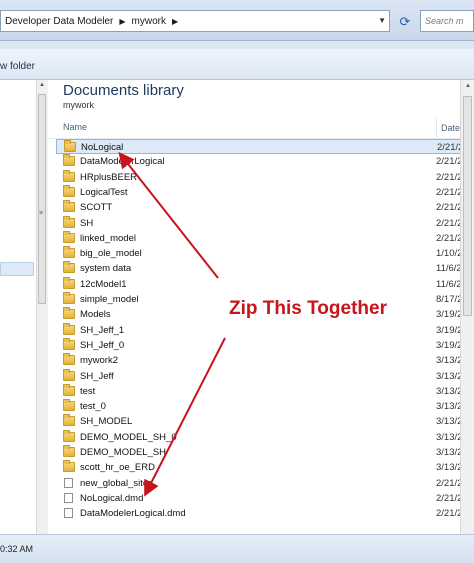 The width and height of the screenshot is (474, 563). I want to click on folder-row: SH_Jeff_0 3/19/2, so click(259, 345).